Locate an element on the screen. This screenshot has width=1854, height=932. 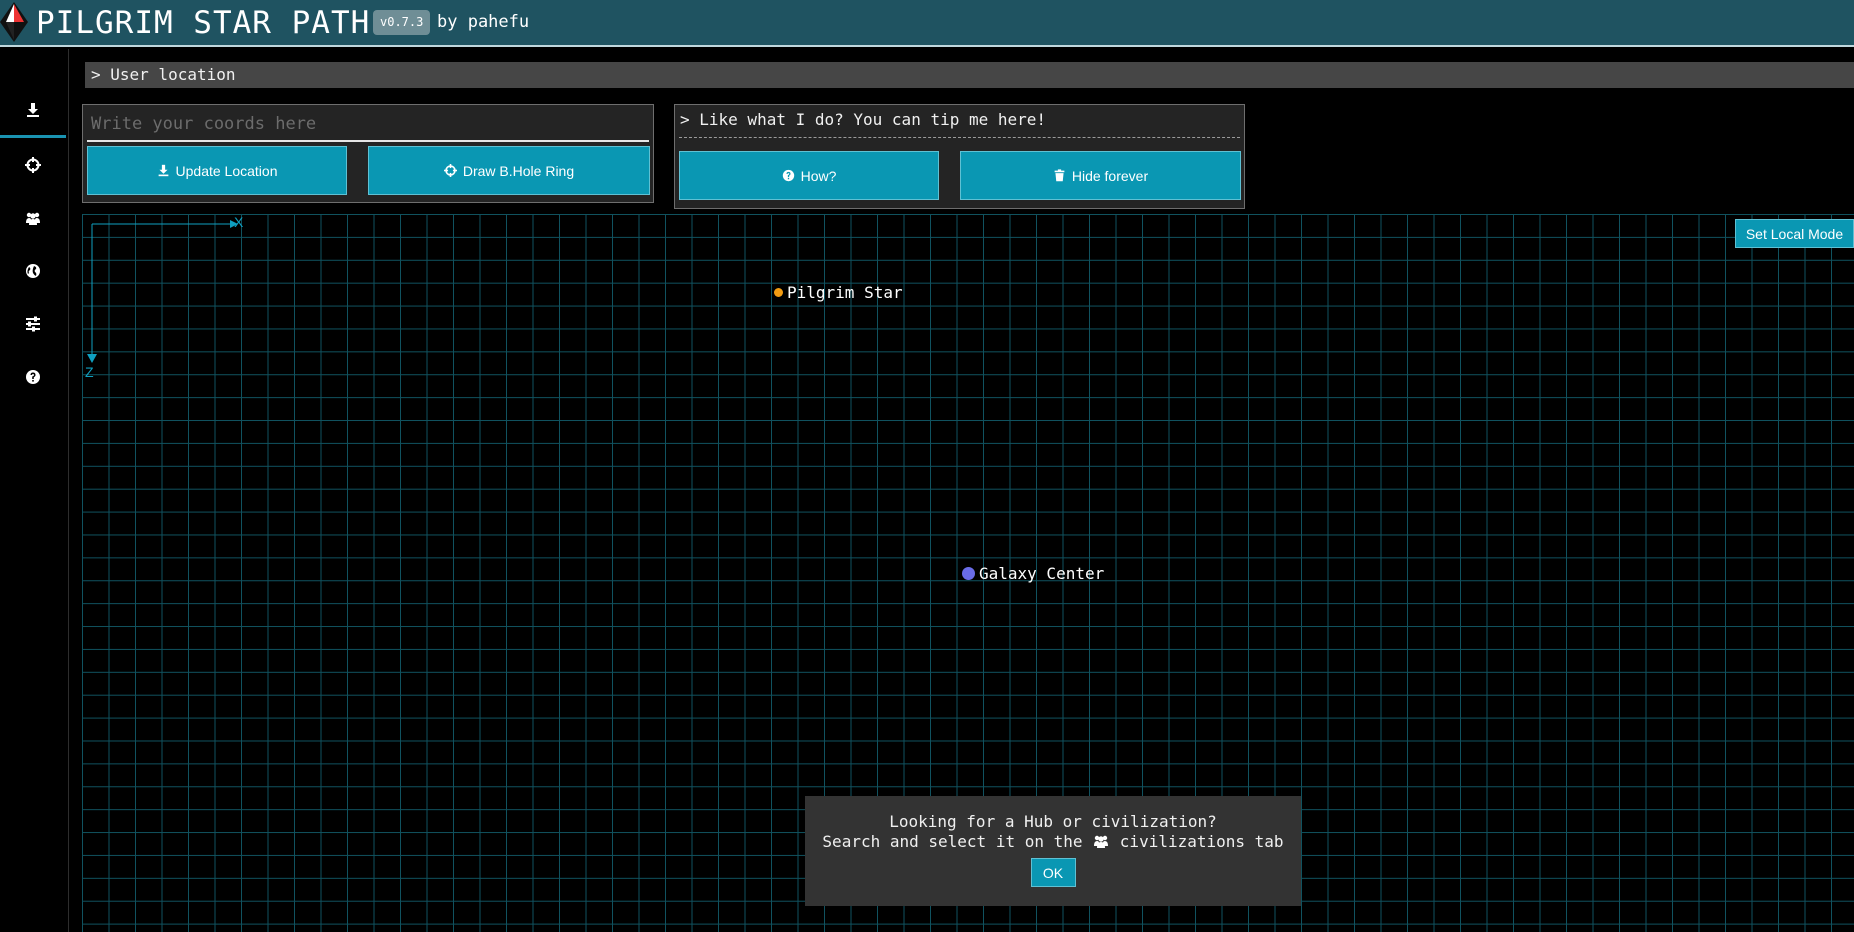
draw-black-hole-ring-button: Draw B.Hole Ring is located at coordinates (509, 170).